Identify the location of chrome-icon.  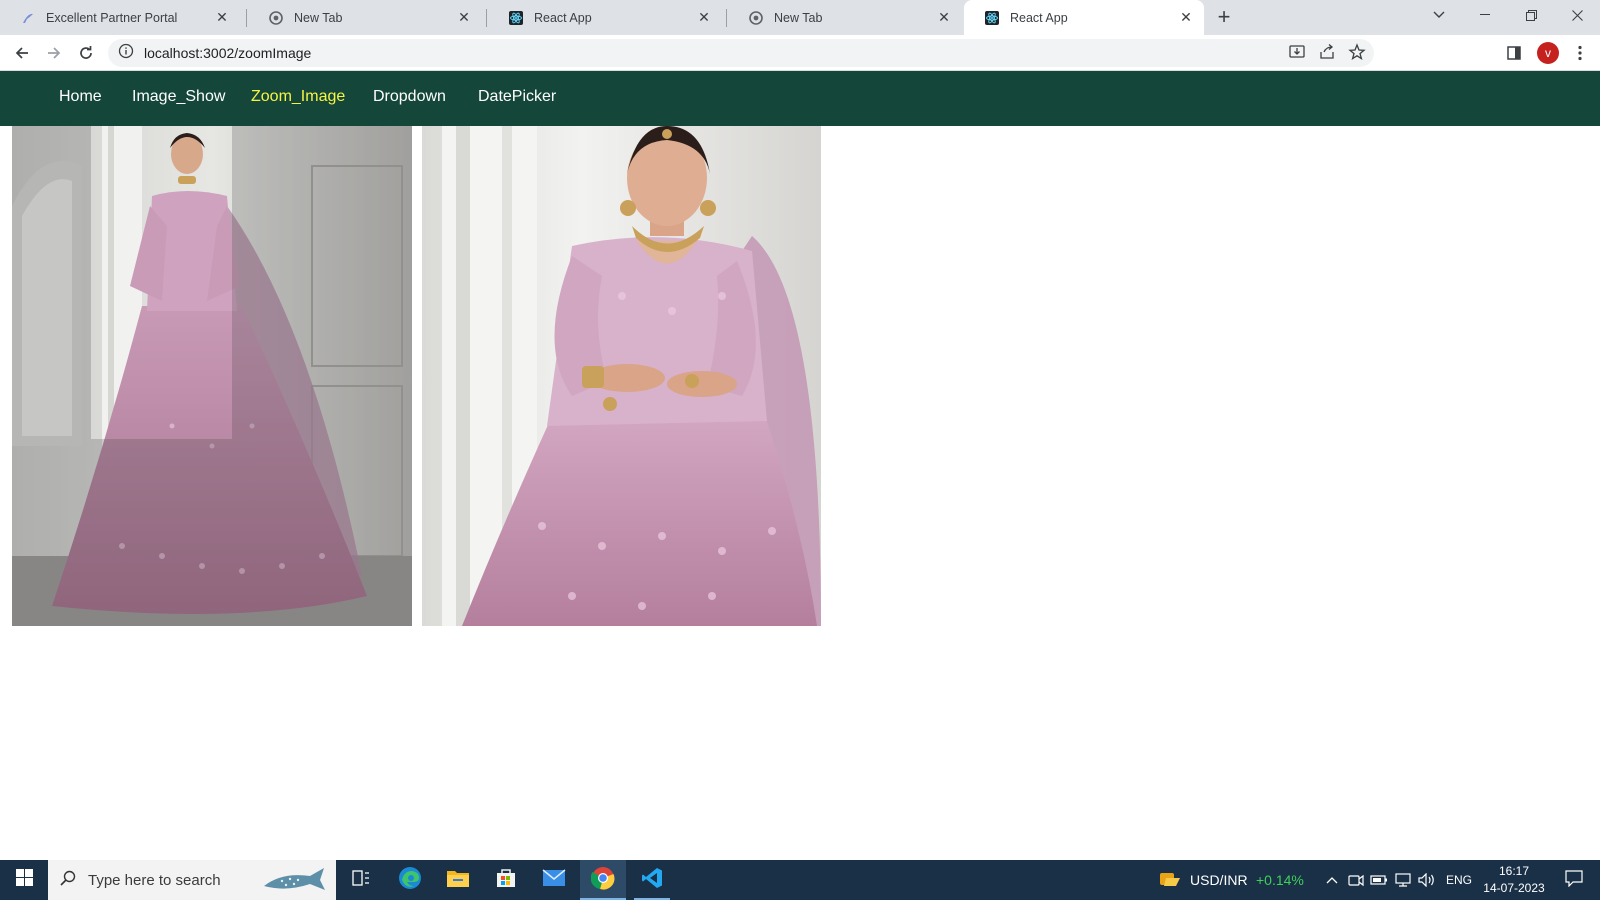
(602, 880).